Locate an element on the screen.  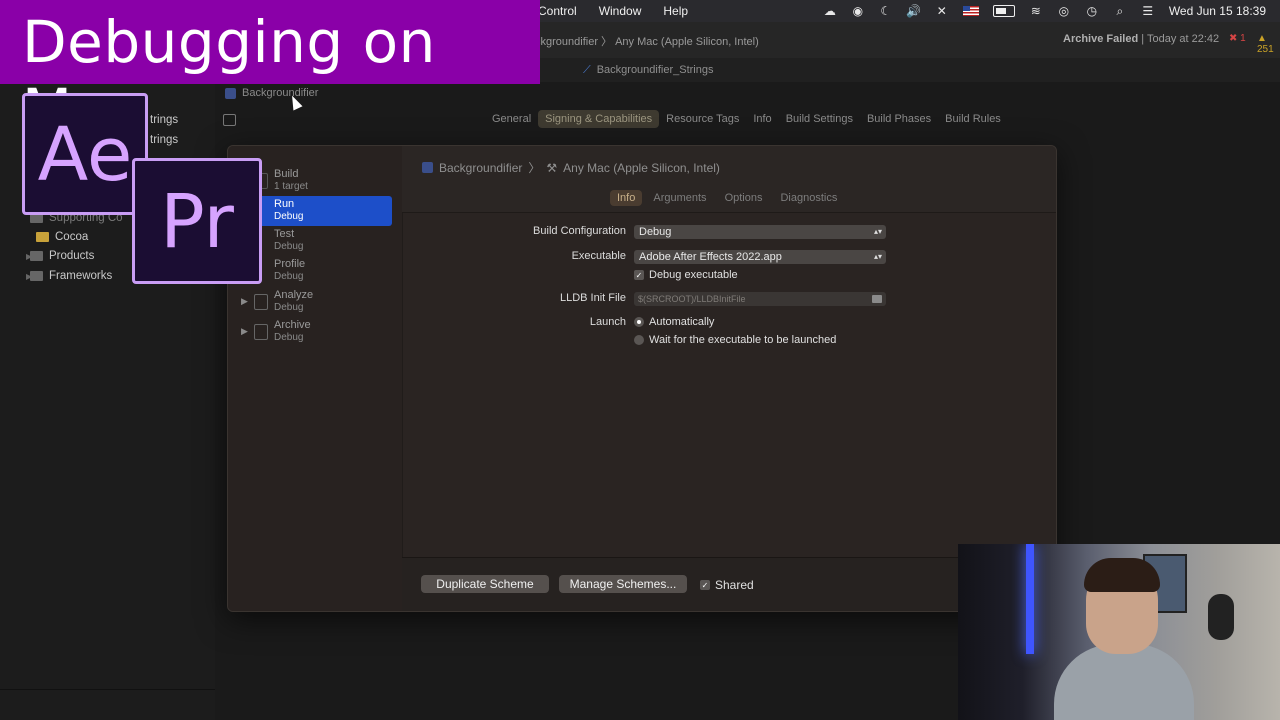
shared-label: Shared is located at coordinates (734, 585).